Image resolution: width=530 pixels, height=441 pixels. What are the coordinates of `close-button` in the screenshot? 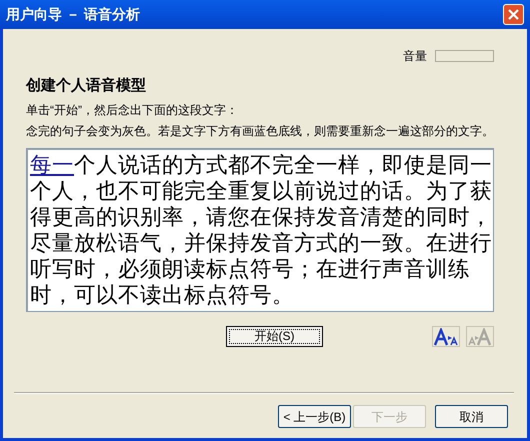 It's located at (513, 14).